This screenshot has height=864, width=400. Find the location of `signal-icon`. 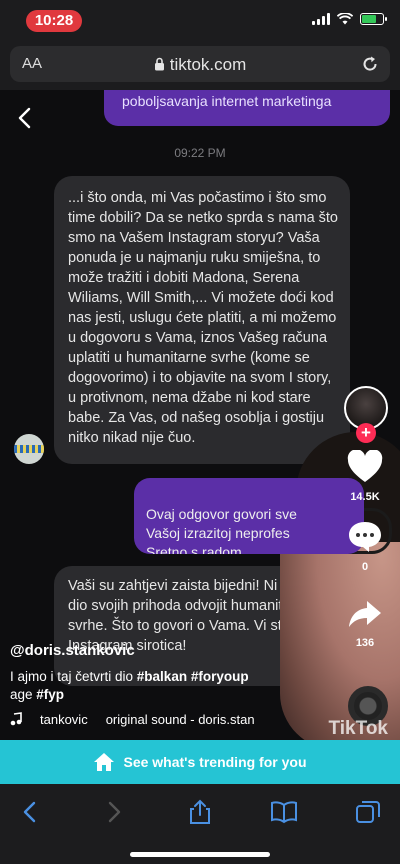

signal-icon is located at coordinates (321, 19).